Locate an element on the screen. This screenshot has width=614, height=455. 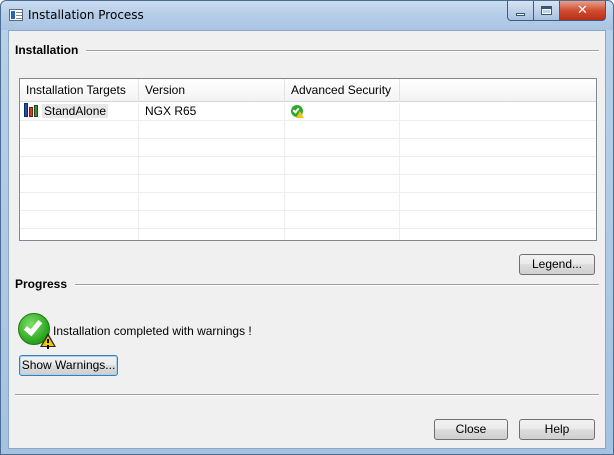
target-cell: StandAlone is located at coordinates (79, 112).